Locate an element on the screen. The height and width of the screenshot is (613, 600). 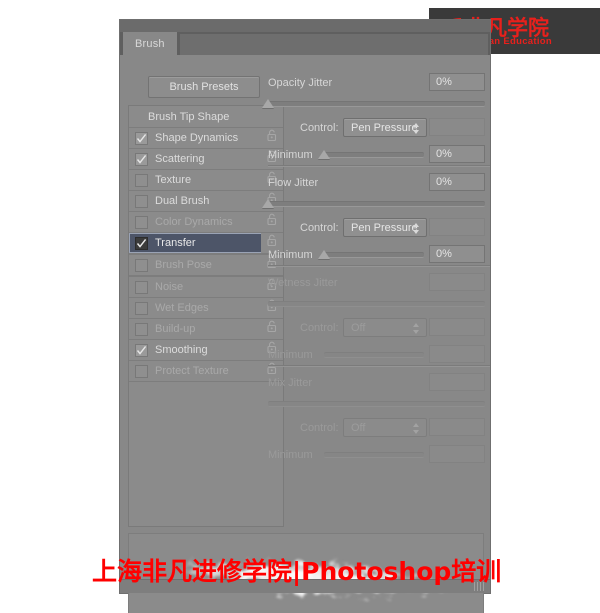
list-item-noise: Noise is located at coordinates (195, 287).